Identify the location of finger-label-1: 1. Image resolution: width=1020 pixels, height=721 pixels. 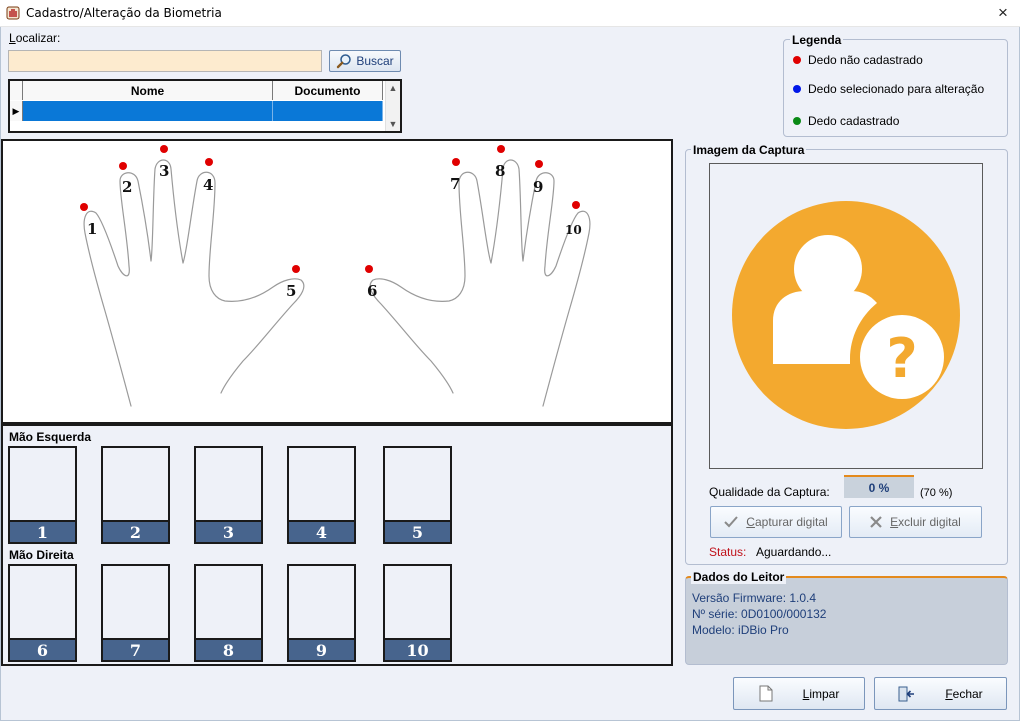
(92, 229).